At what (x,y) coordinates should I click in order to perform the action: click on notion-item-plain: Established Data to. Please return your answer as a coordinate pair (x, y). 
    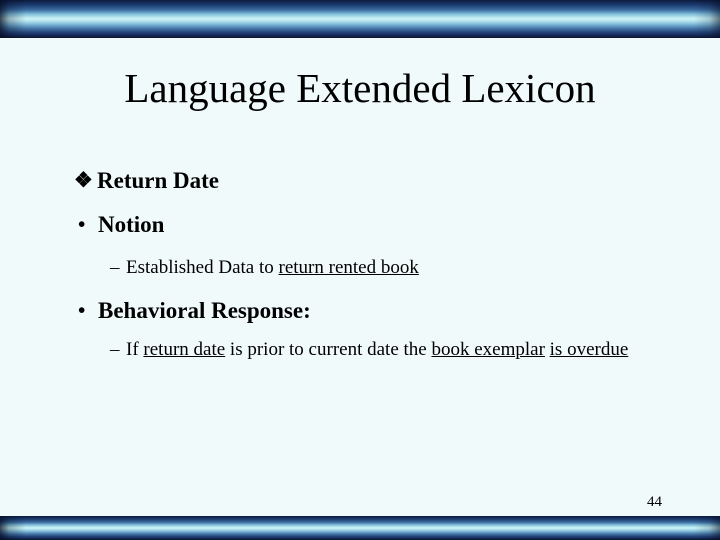
    Looking at the image, I should click on (202, 268).